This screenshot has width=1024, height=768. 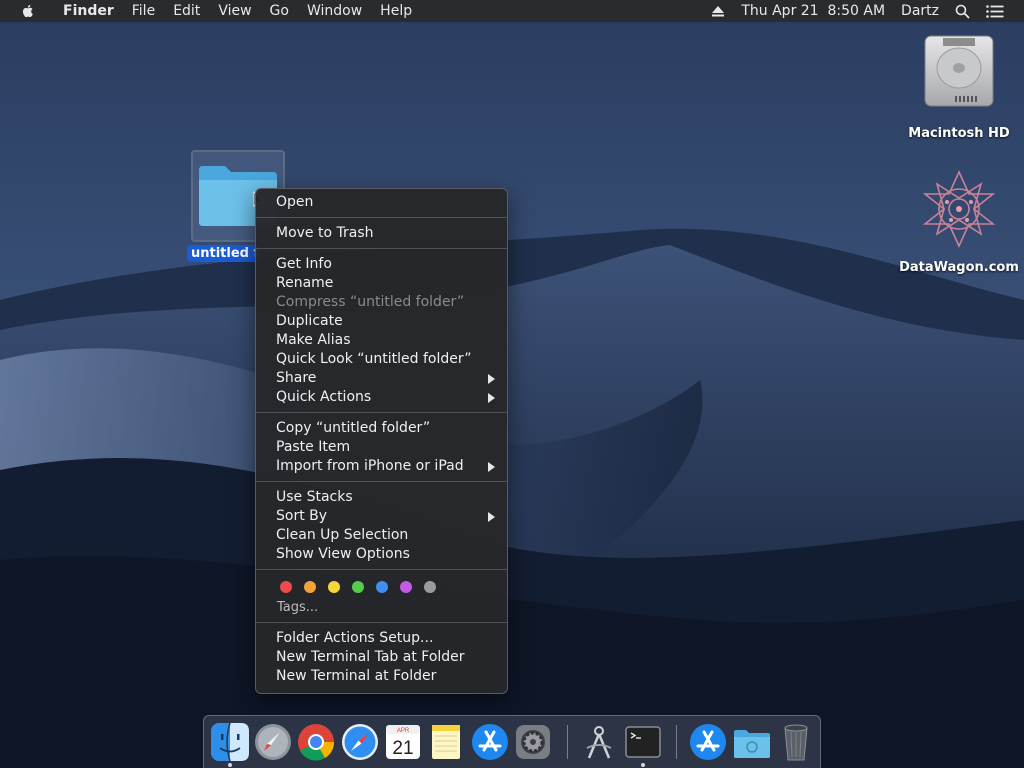 I want to click on menu-item-compress: Compress “untitled folder”, so click(x=381, y=302).